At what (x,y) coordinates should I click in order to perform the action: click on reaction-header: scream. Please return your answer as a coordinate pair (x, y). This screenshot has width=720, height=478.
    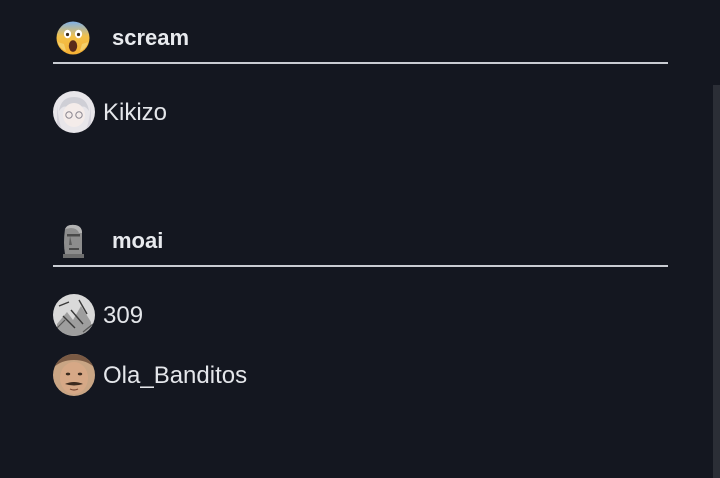
    Looking at the image, I should click on (360, 42).